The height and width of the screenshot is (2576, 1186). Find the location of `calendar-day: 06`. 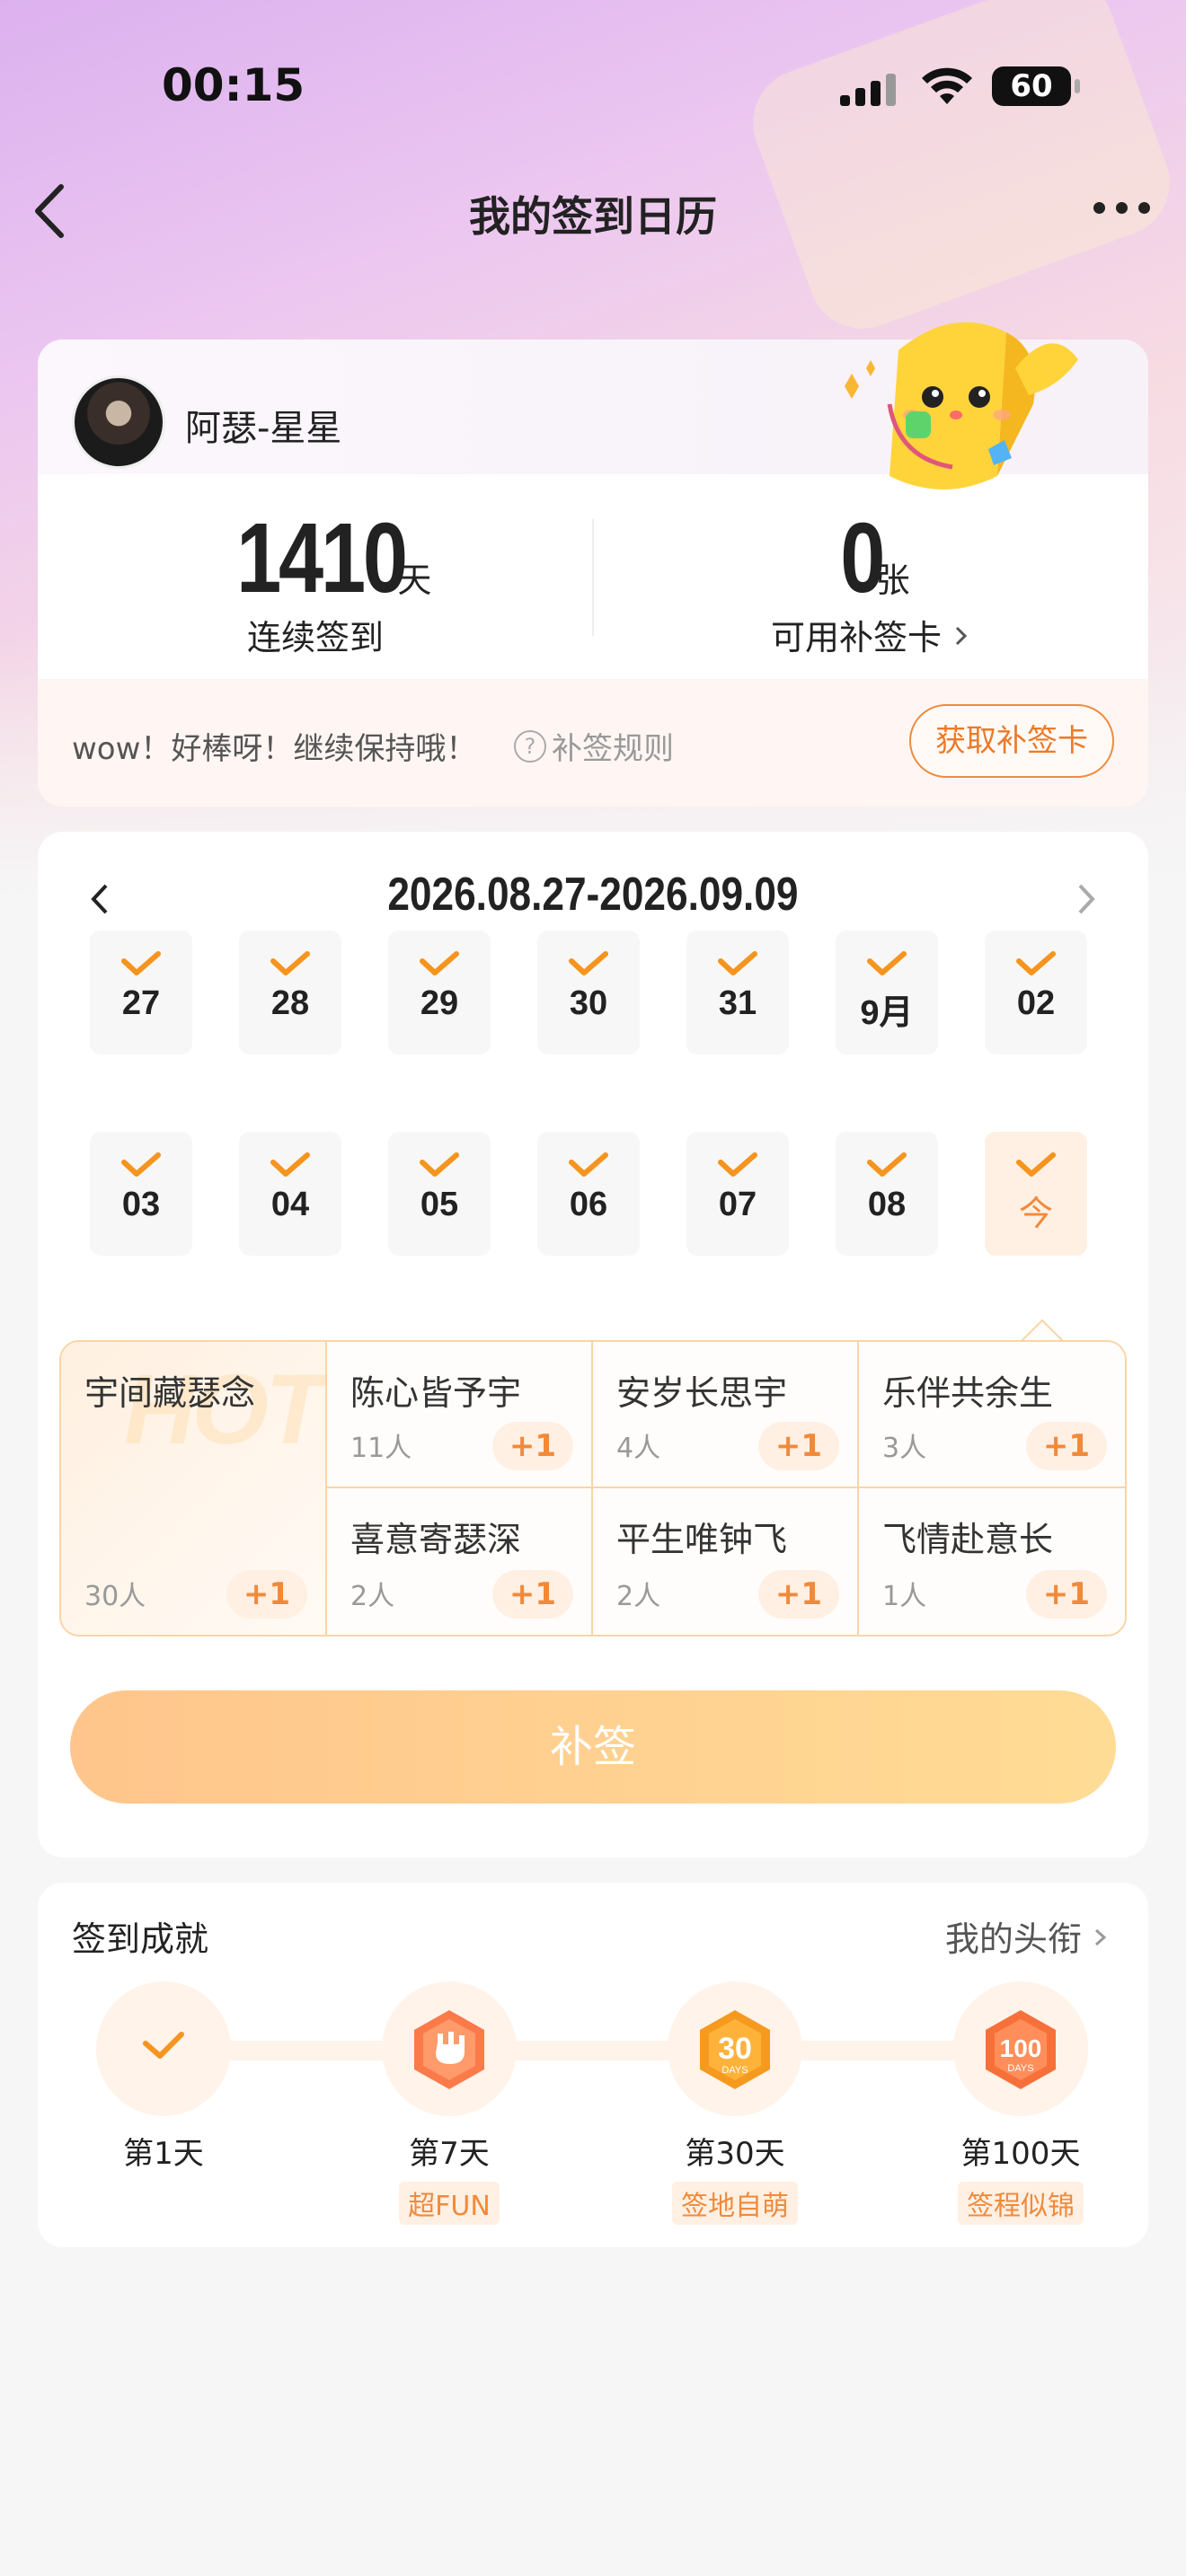

calendar-day: 06 is located at coordinates (588, 1194).